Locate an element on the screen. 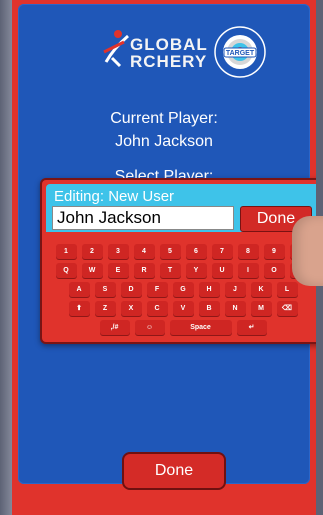 The width and height of the screenshot is (323, 515). key-row2-6: U is located at coordinates (222, 270).